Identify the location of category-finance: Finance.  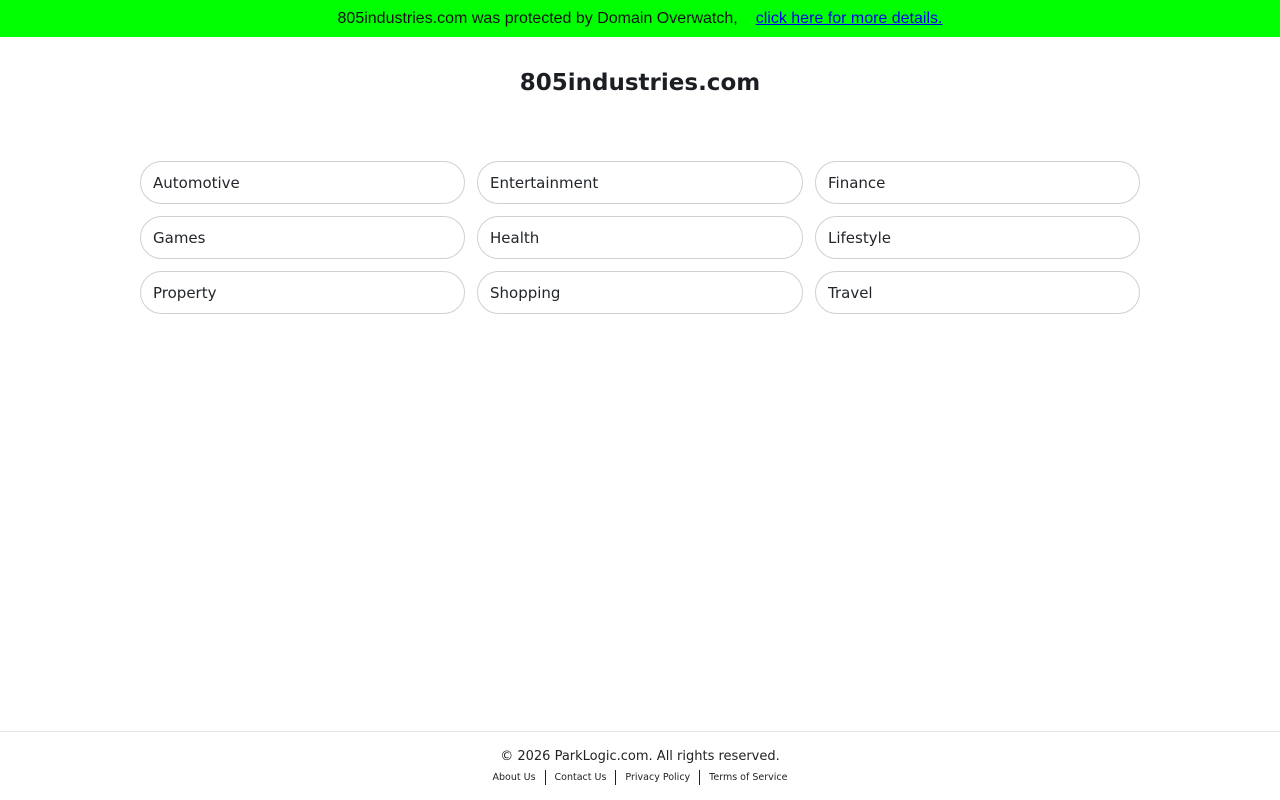
(977, 182).